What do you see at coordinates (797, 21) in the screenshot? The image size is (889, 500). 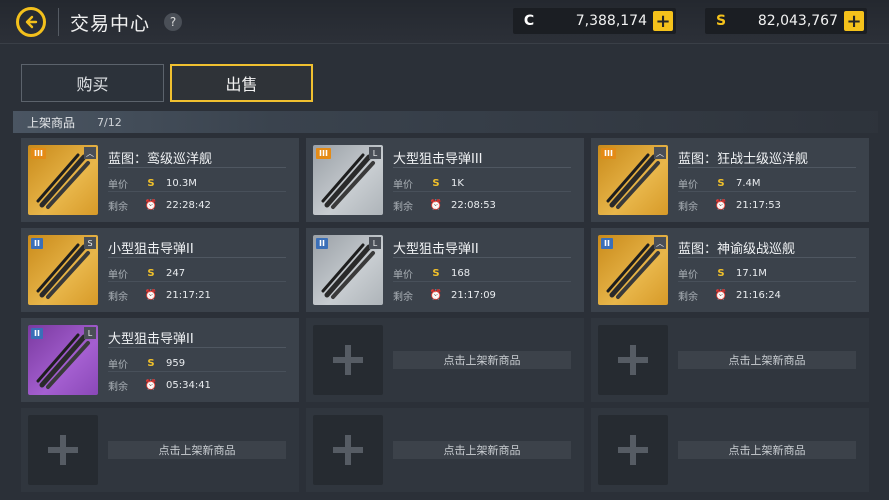 I see `gold-value: 82,043,767` at bounding box center [797, 21].